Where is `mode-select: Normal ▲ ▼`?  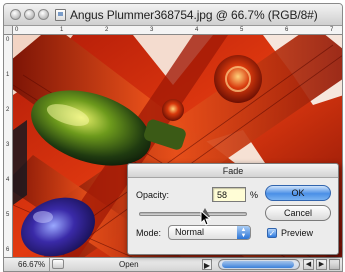 mode-select: Normal ▲ ▼ is located at coordinates (209, 232).